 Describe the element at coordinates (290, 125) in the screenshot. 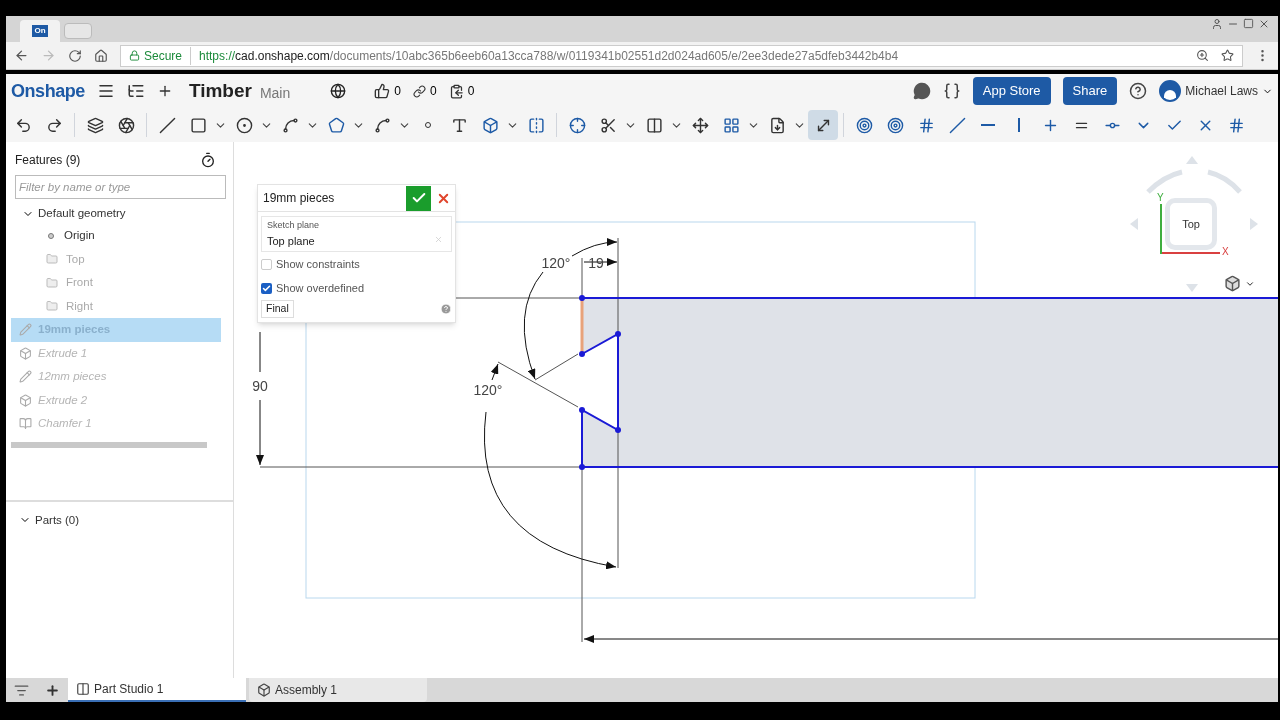

I see `arc-icon` at that location.